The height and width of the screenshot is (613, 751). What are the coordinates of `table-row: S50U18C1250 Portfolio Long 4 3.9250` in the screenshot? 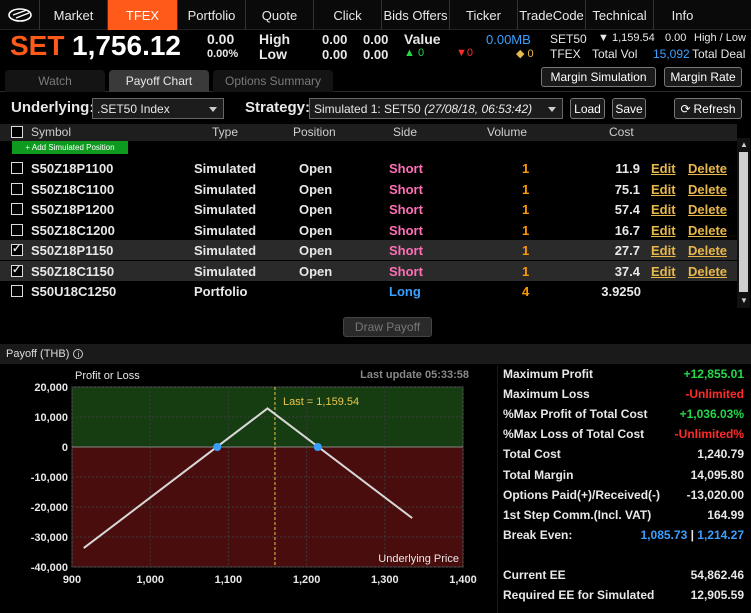 It's located at (368, 291).